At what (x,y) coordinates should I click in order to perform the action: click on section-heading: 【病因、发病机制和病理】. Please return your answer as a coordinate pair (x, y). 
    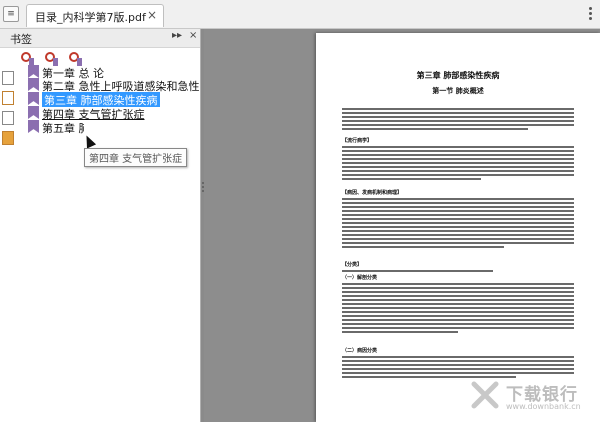
    Looking at the image, I should click on (372, 193).